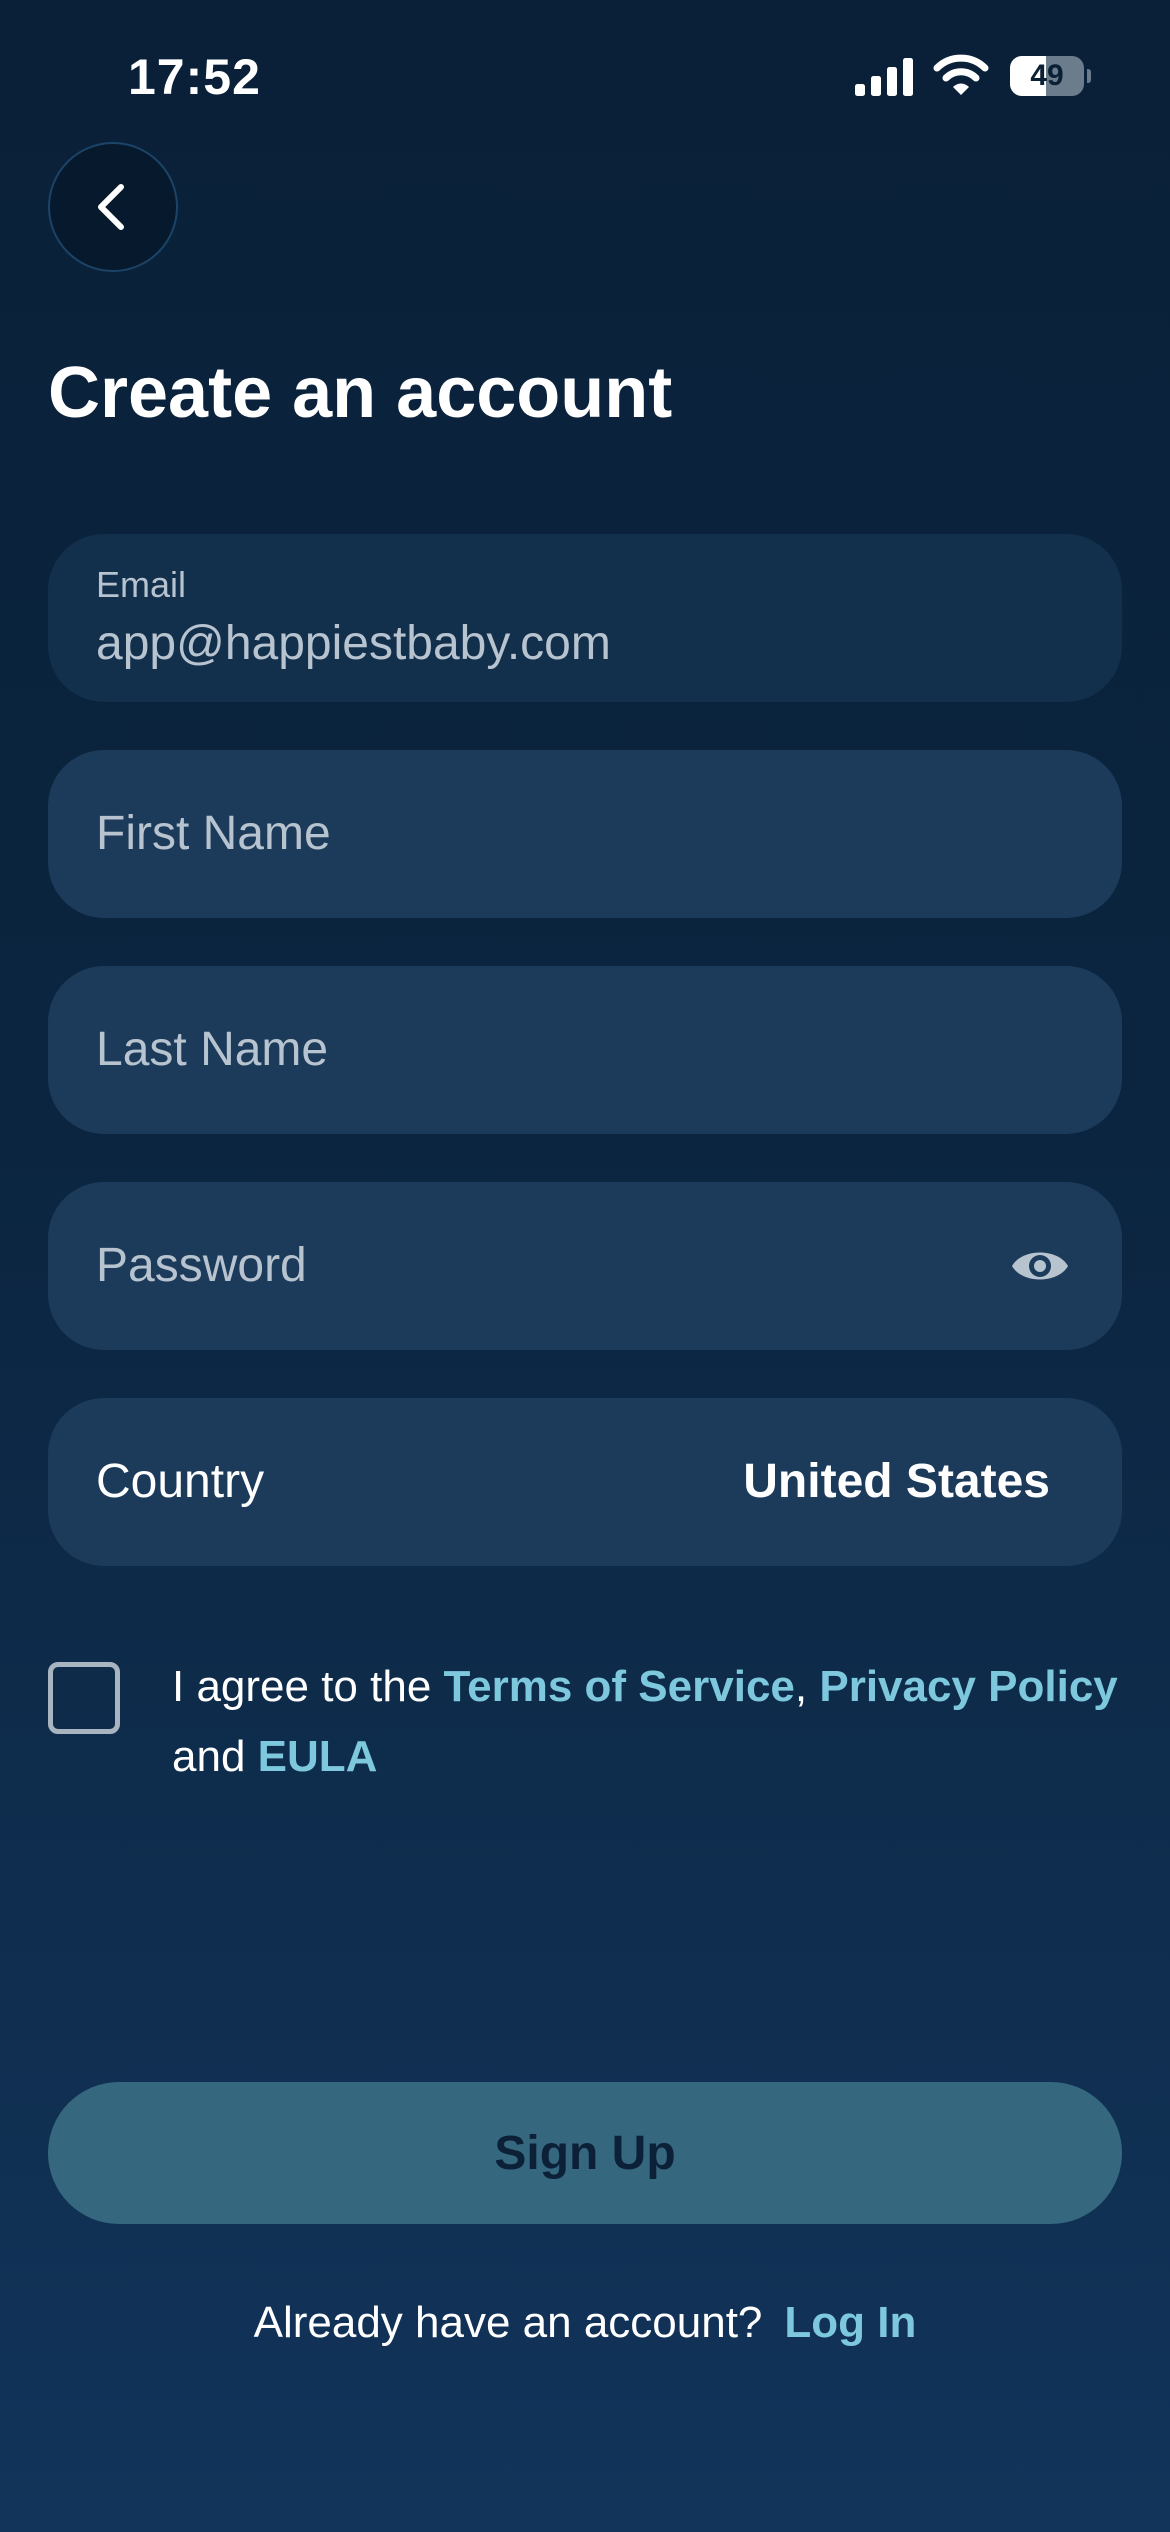 The image size is (1170, 2532). What do you see at coordinates (850, 2322) in the screenshot?
I see `log-in-link: Log In` at bounding box center [850, 2322].